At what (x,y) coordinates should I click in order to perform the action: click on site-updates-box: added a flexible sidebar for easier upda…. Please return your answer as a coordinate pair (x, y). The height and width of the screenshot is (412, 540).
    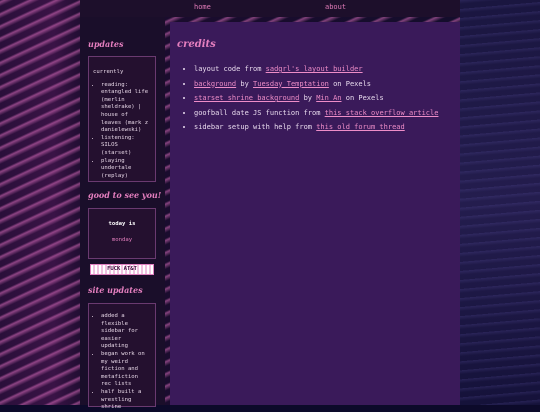
    Looking at the image, I should click on (122, 356).